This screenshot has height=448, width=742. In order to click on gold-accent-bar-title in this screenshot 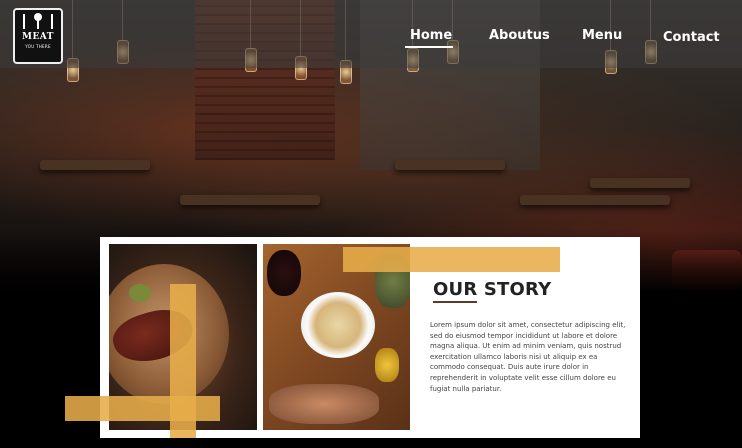, I will do `click(451, 259)`.